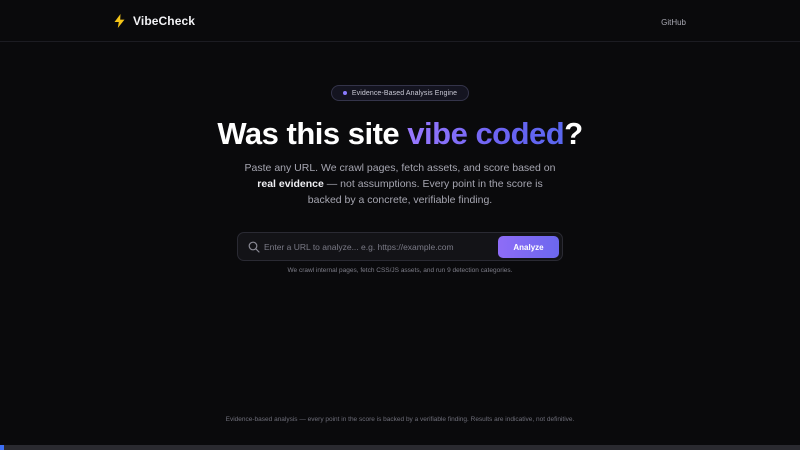 The image size is (800, 450). I want to click on top-navbar: VibeCheck GitHub, so click(400, 21).